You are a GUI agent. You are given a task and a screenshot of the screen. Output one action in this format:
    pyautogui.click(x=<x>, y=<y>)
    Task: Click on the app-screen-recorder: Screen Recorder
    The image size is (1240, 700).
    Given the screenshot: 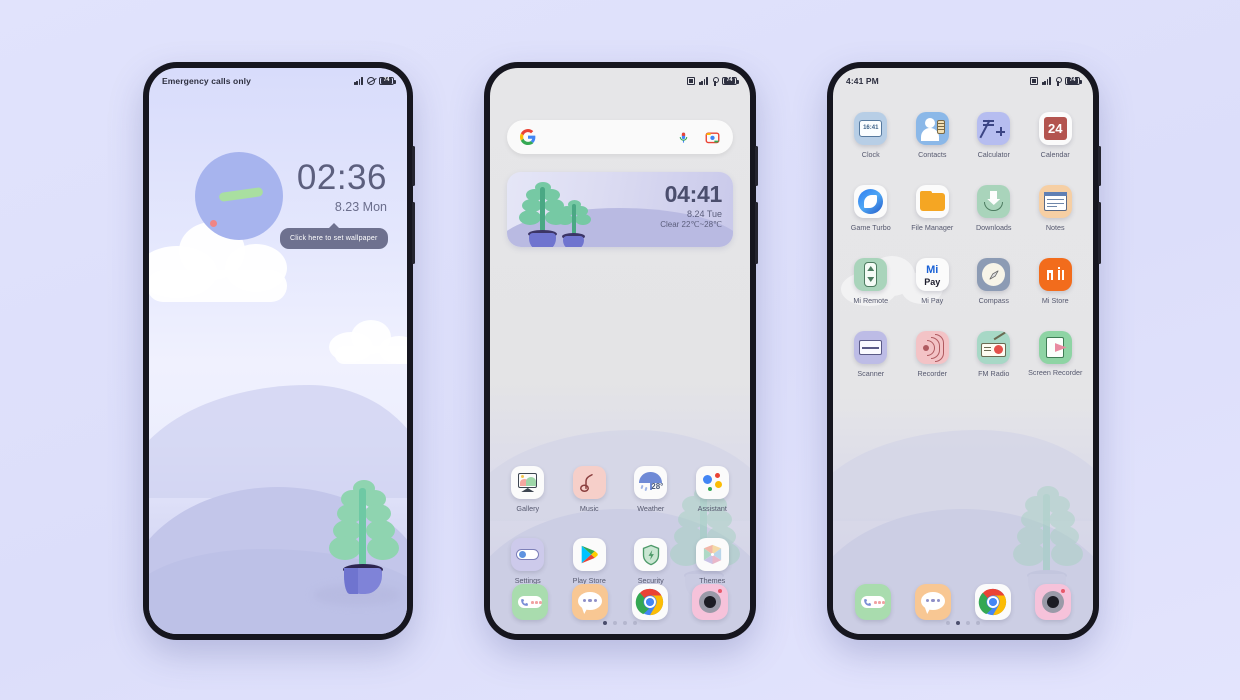 What is the action you would take?
    pyautogui.click(x=1056, y=354)
    